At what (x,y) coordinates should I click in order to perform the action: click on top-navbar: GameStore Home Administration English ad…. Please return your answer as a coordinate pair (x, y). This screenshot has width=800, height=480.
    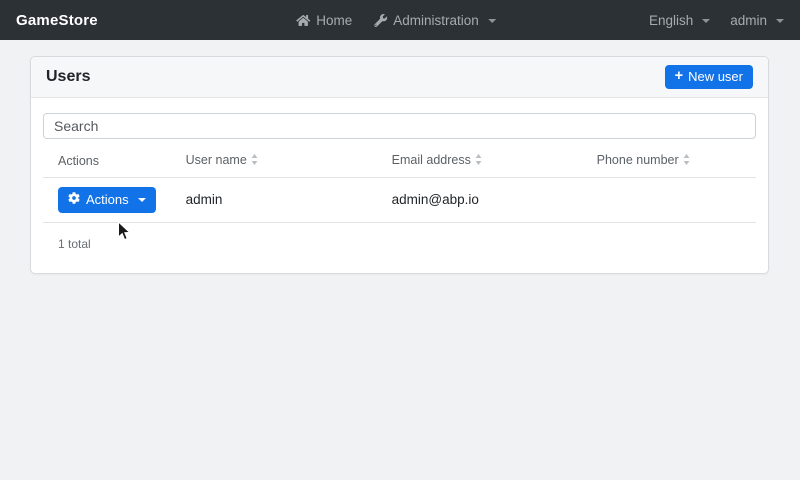
    Looking at the image, I should click on (400, 20).